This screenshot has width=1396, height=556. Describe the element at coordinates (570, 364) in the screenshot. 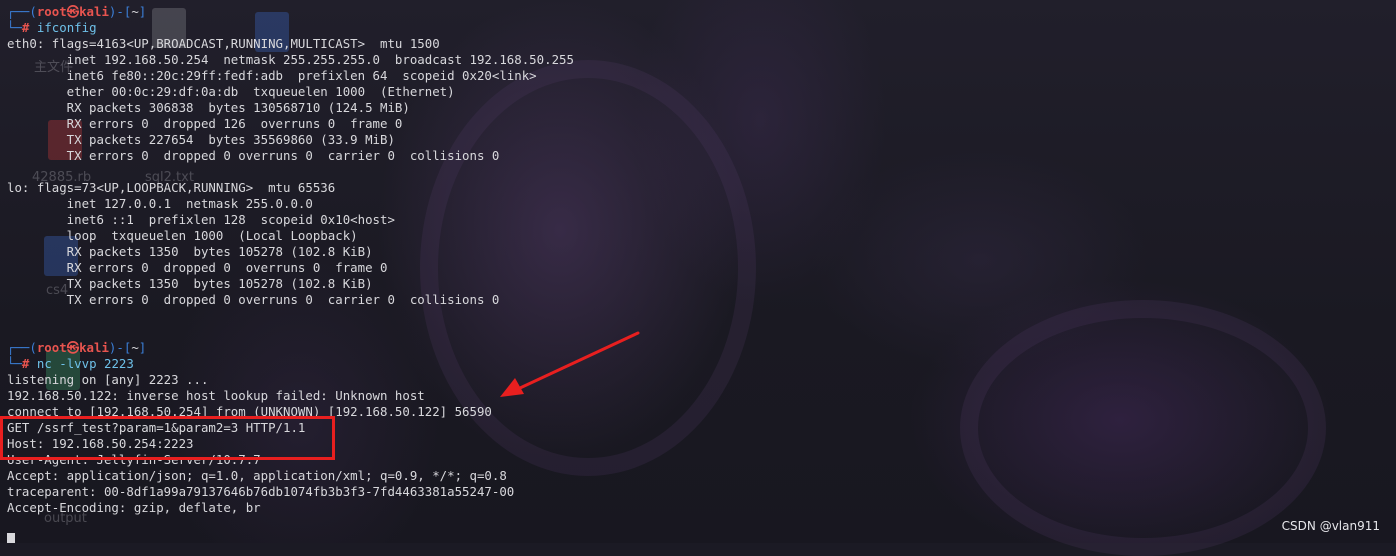

I see `annotation-arrow` at that location.